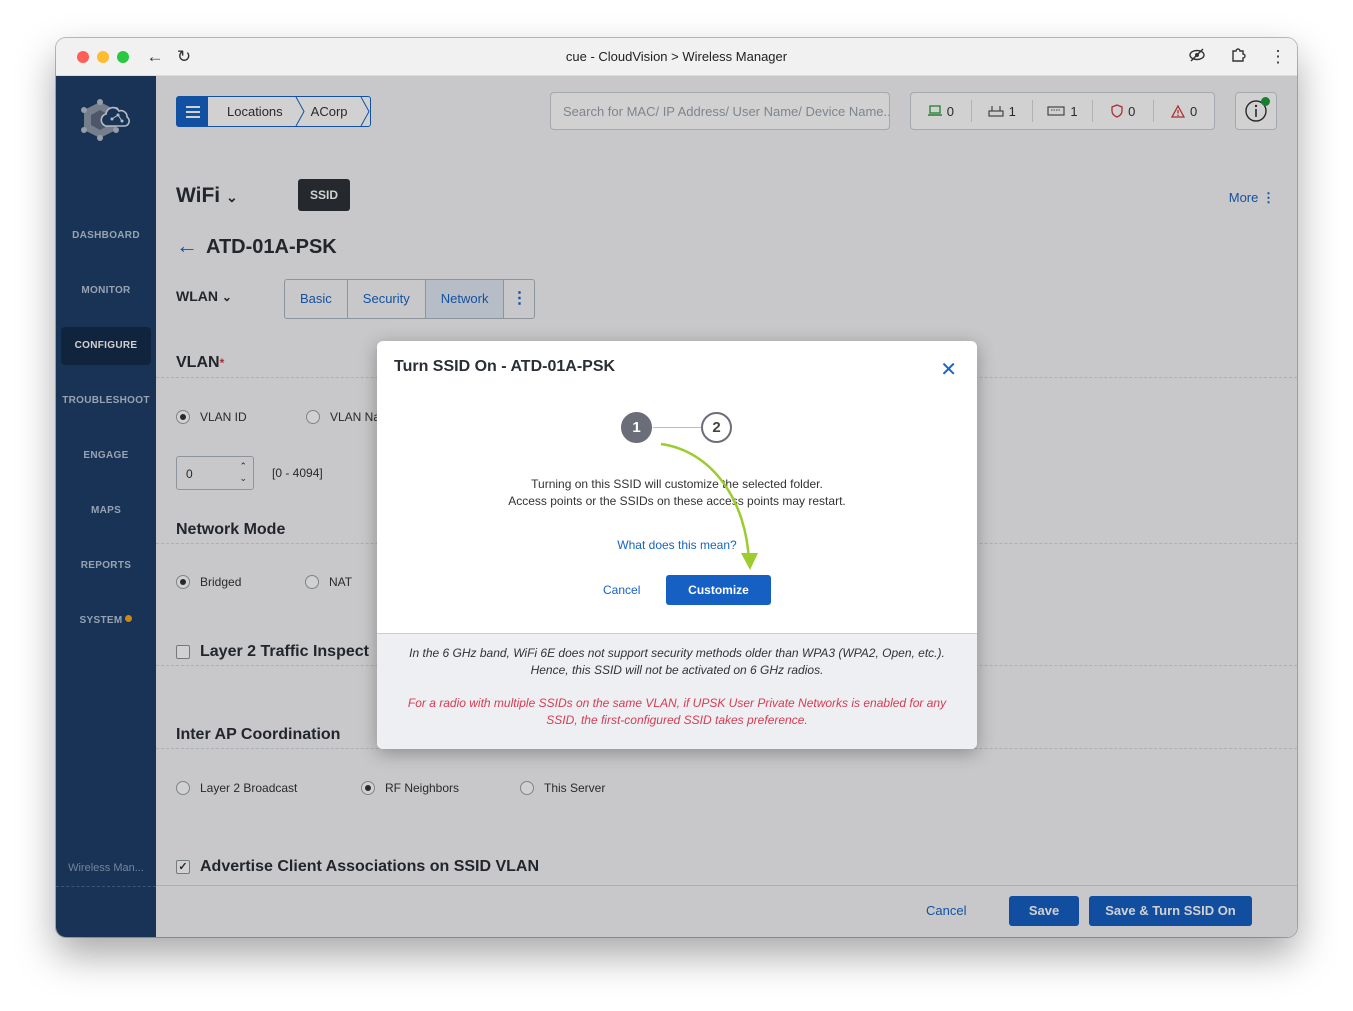  What do you see at coordinates (716, 427) in the screenshot?
I see `step-2-indicator: 2` at bounding box center [716, 427].